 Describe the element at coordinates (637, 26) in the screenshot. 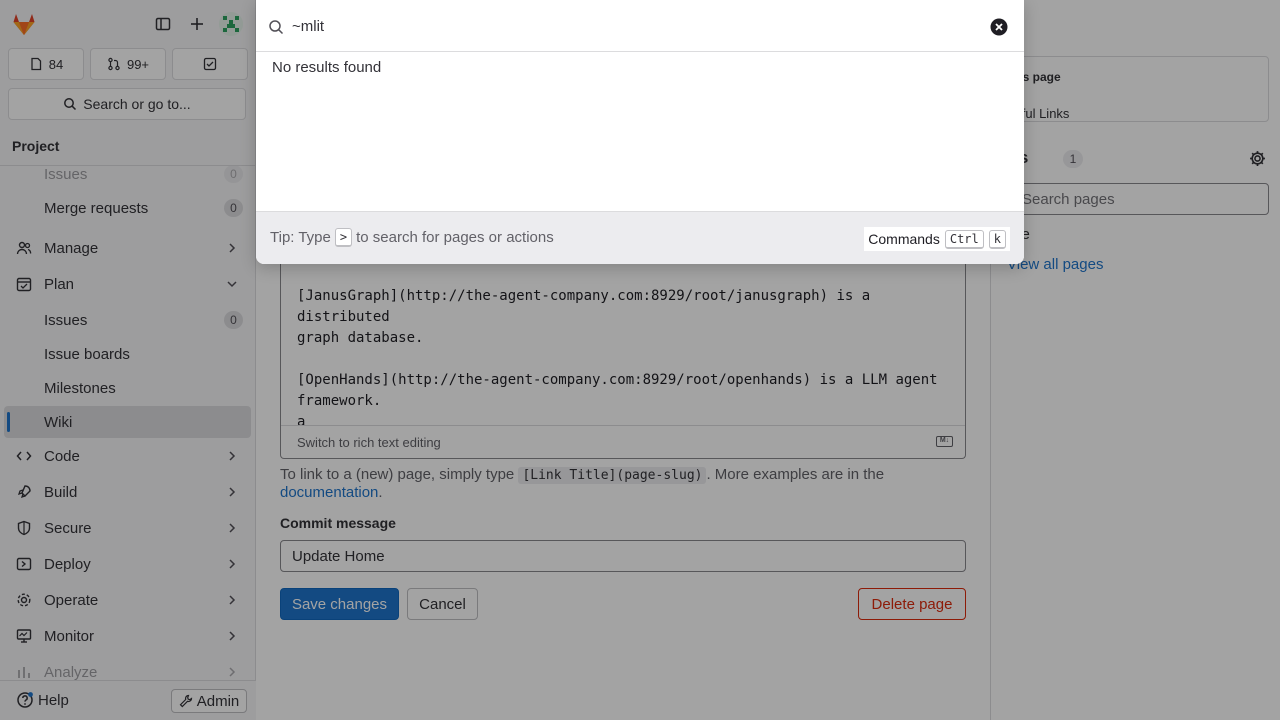

I see `palette-search-input` at that location.